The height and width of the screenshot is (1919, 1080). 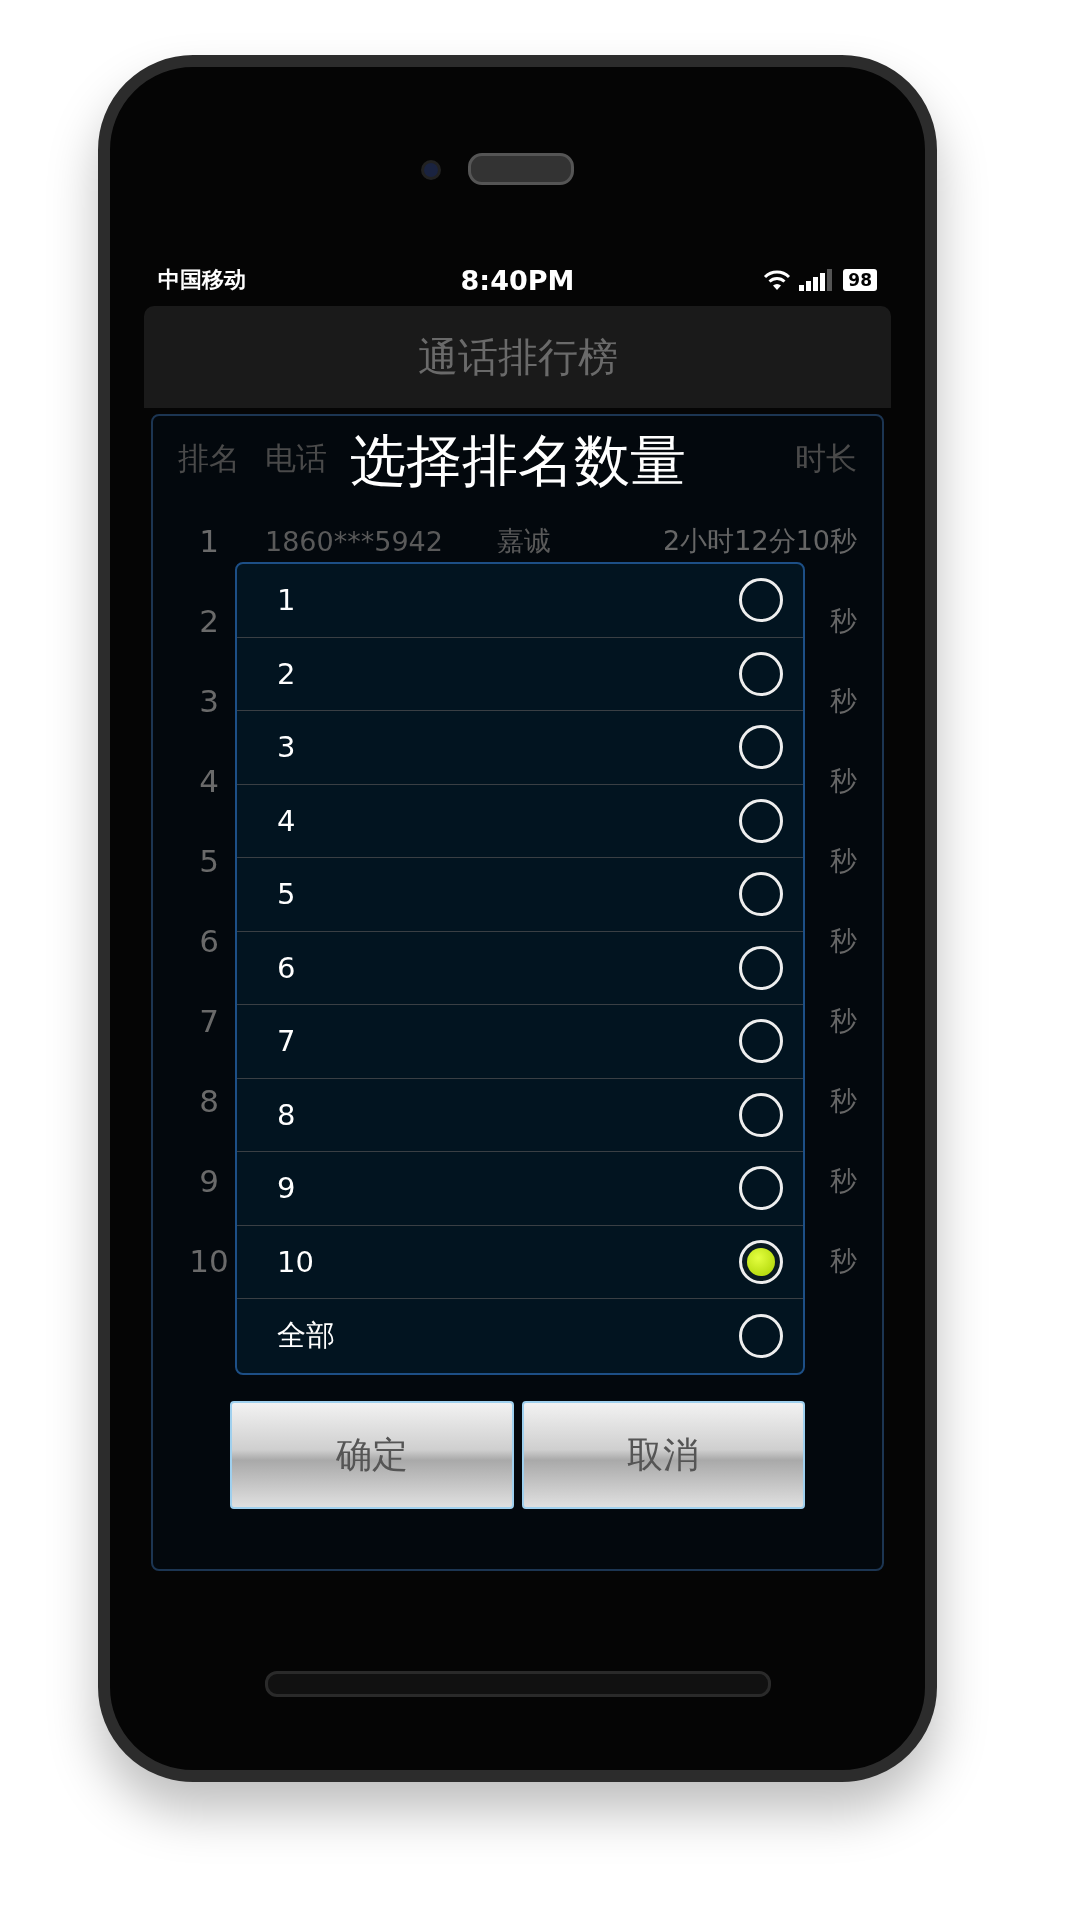 I want to click on rank-number: 3, so click(x=209, y=701).